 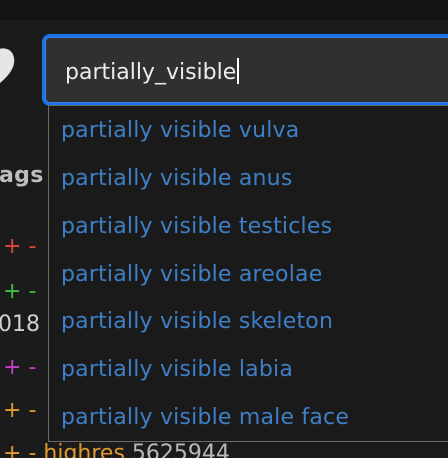 What do you see at coordinates (177, 179) in the screenshot?
I see `suggestion-item: partially visible anus` at bounding box center [177, 179].